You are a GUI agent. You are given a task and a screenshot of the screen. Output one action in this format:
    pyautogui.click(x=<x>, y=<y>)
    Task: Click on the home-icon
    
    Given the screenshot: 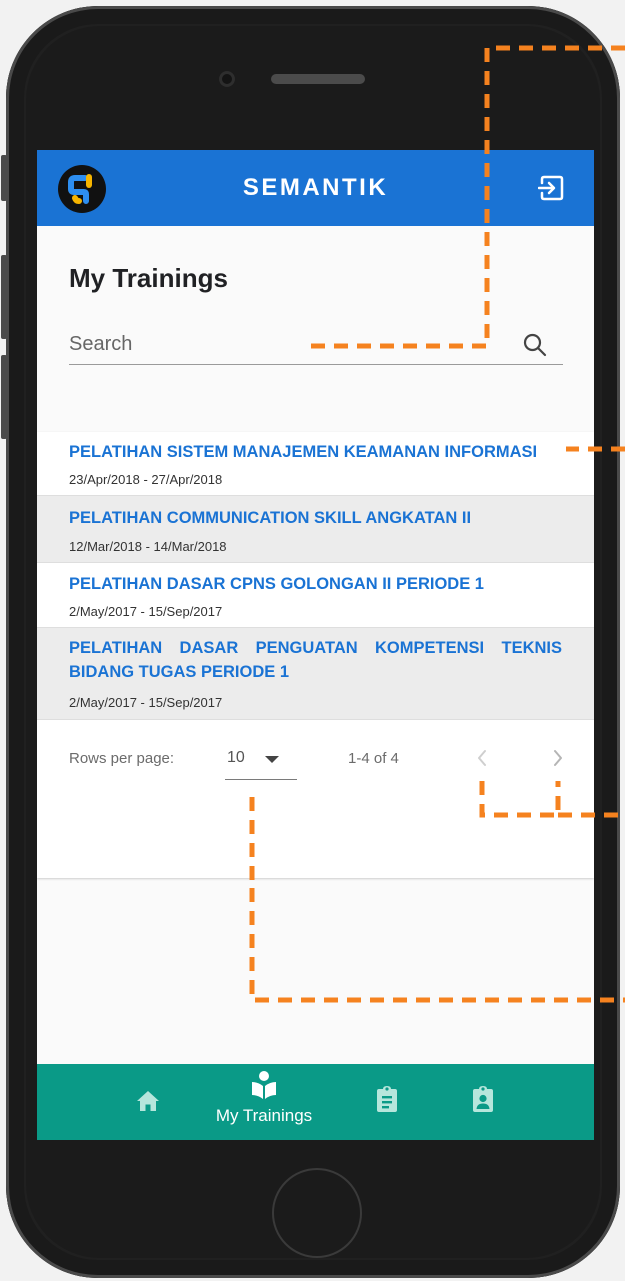 What is the action you would take?
    pyautogui.click(x=148, y=1101)
    